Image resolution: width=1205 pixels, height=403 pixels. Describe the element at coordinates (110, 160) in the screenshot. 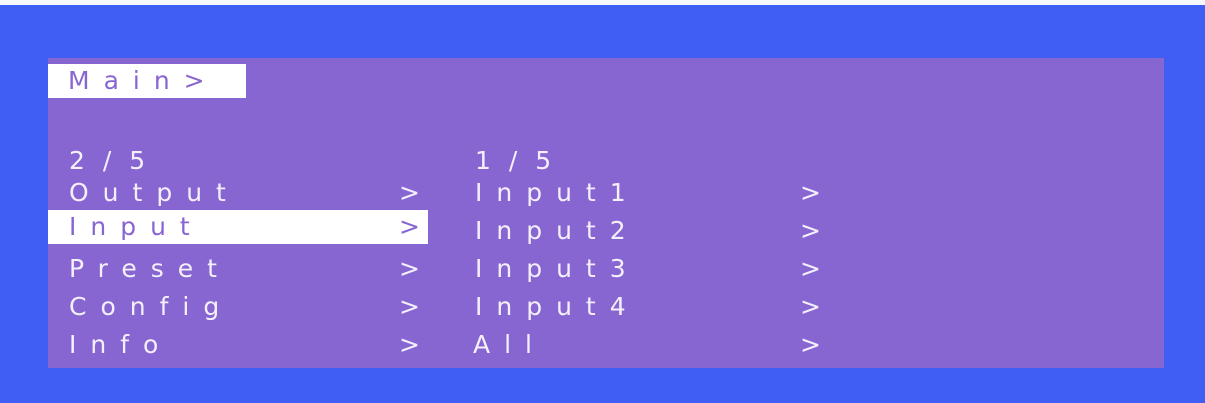

I see `left-page-indicator: 2 / 5` at that location.